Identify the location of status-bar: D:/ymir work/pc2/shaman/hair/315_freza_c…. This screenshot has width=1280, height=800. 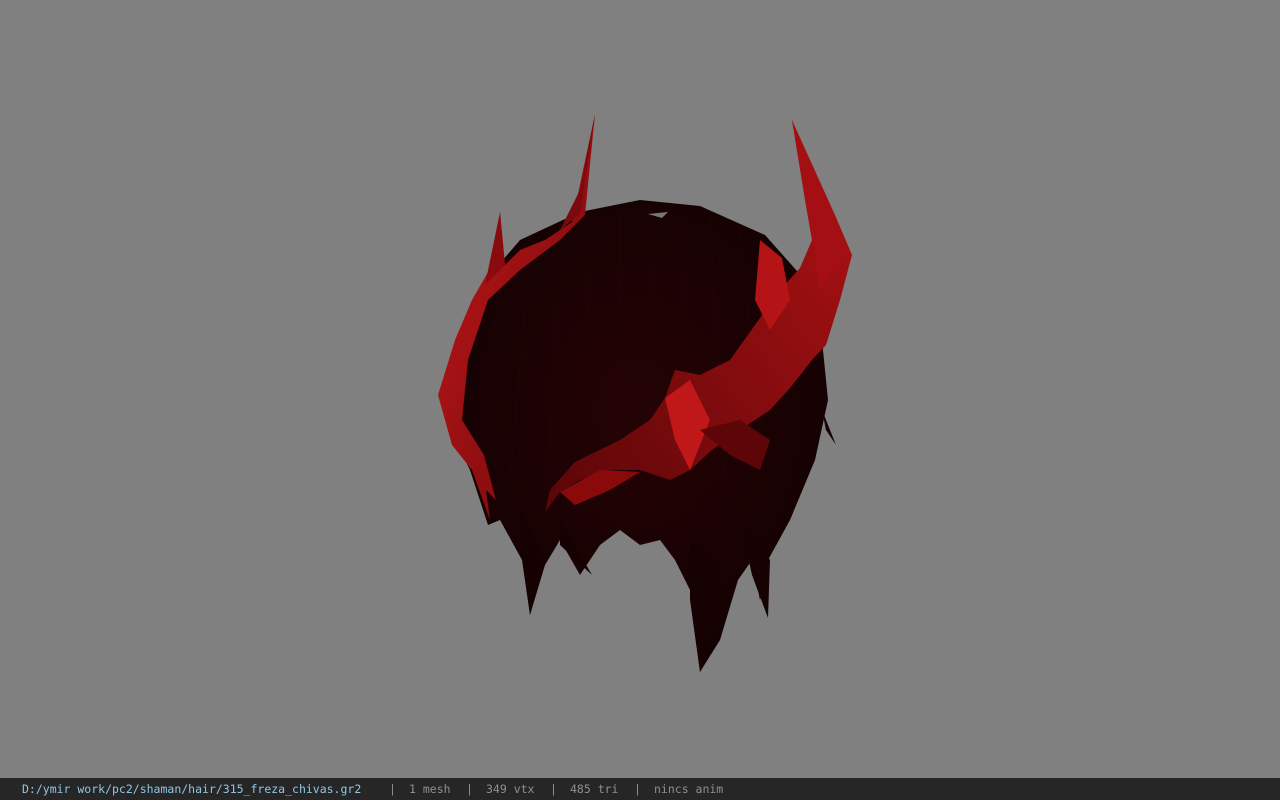
(640, 789).